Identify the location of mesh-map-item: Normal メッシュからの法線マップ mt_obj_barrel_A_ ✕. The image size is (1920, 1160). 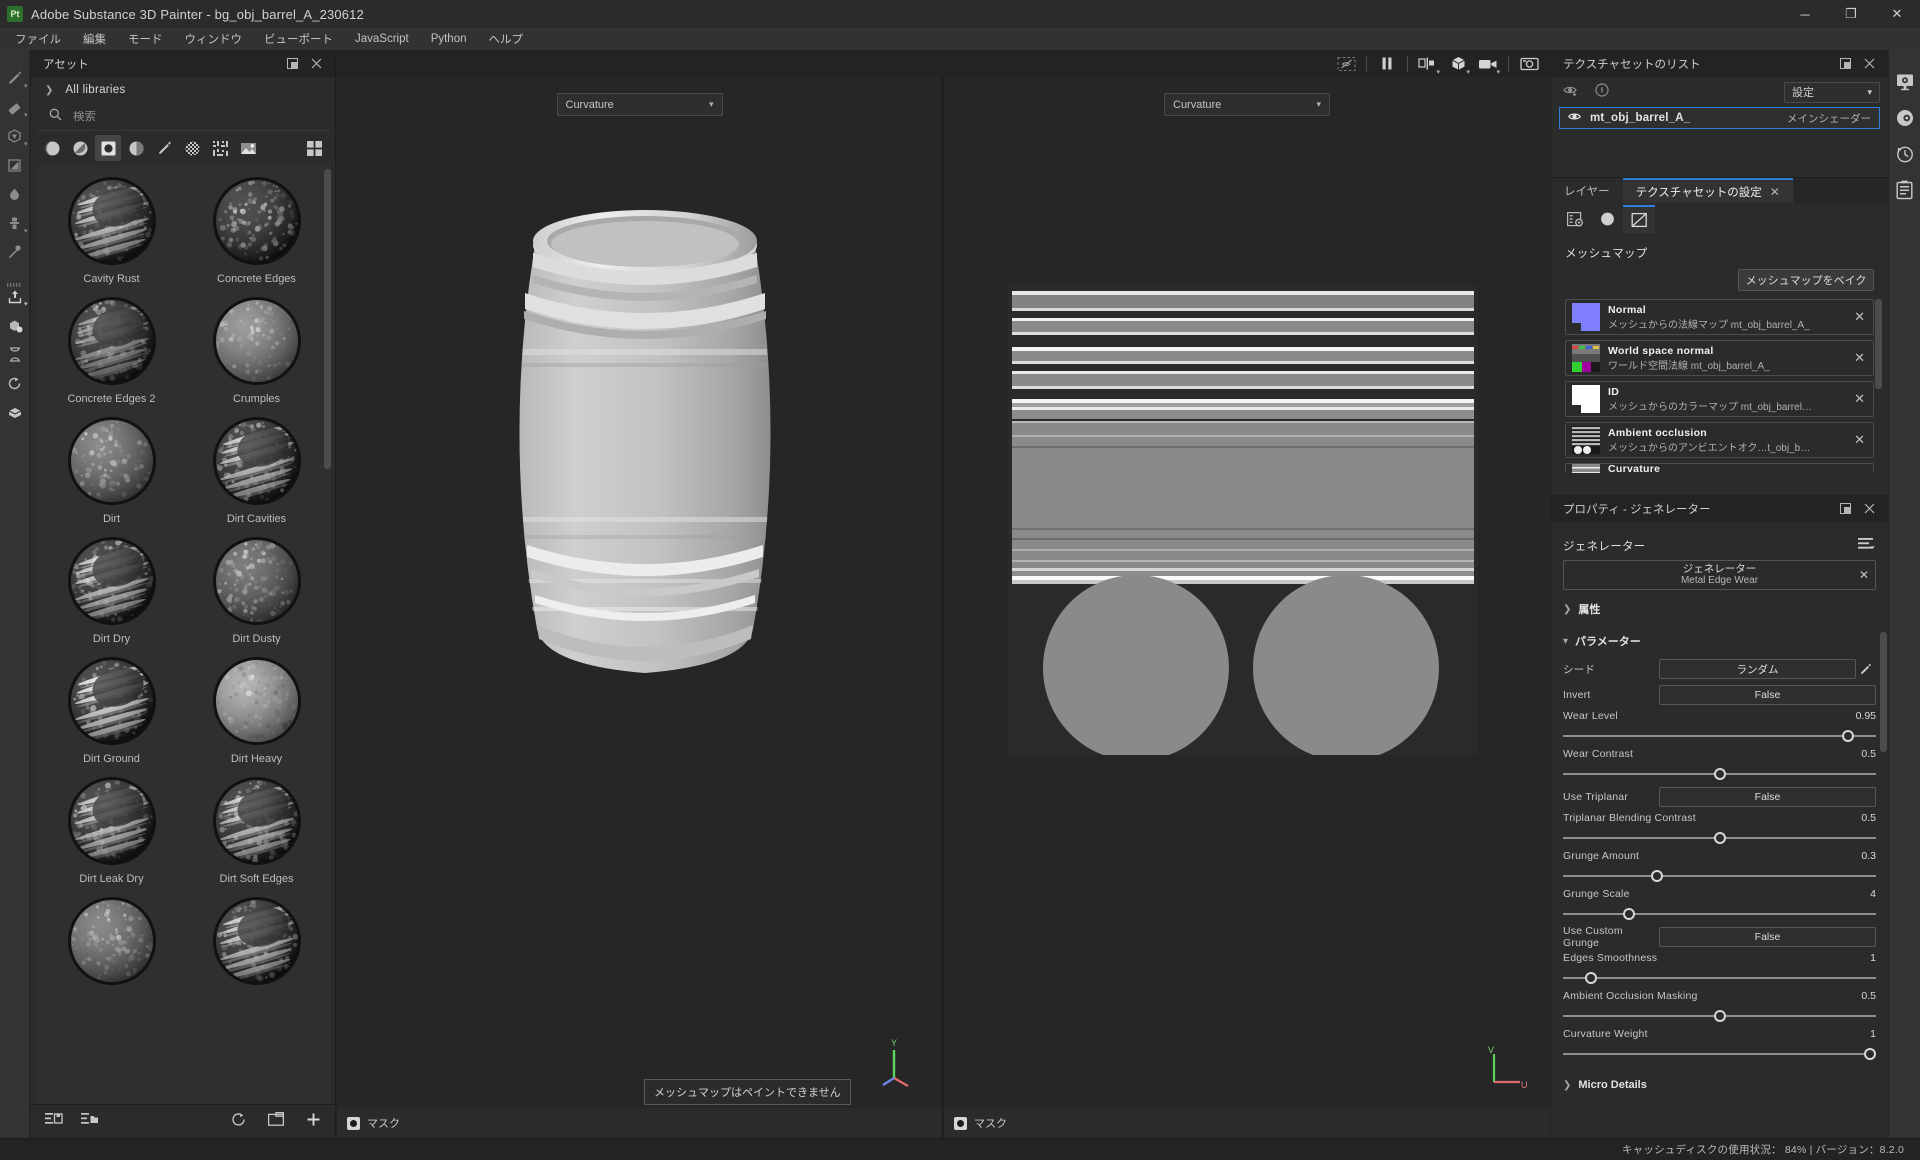
(1719, 317).